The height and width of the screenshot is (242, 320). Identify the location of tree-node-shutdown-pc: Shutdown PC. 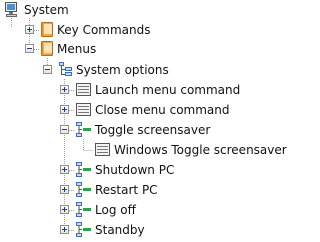
(138, 170).